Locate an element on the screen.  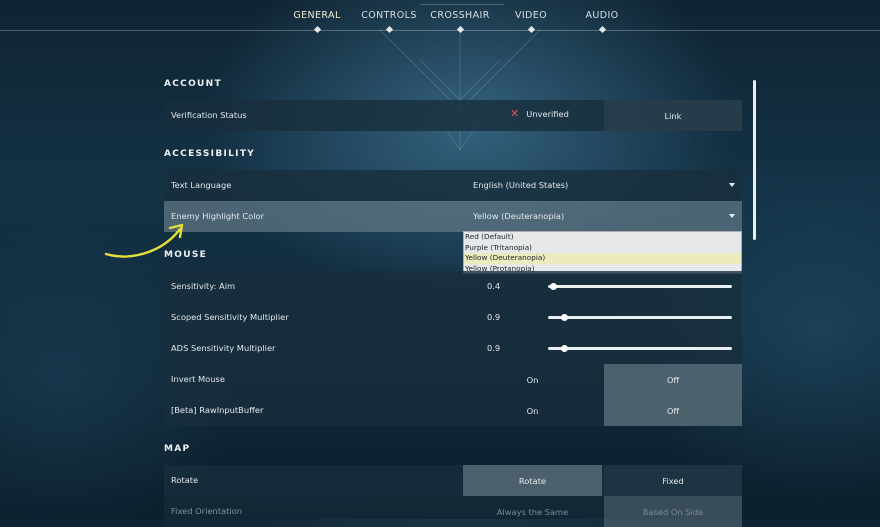
annotation-arrow-icon is located at coordinates (144, 240).